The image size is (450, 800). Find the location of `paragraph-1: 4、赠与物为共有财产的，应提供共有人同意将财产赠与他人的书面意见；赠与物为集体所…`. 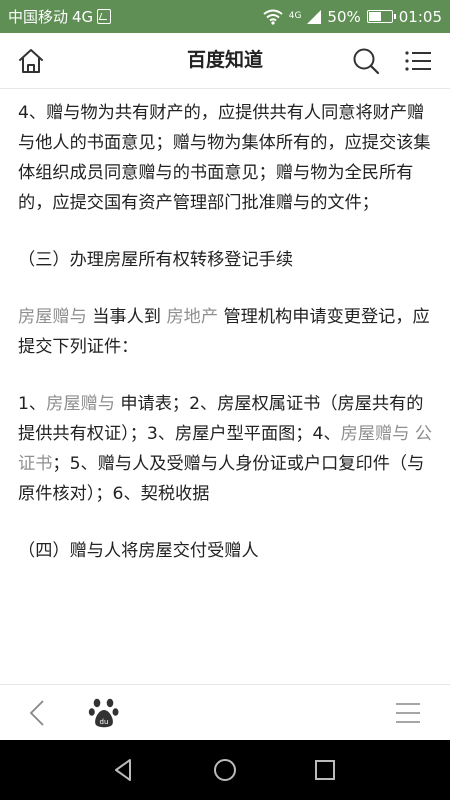

paragraph-1: 4、赠与物为共有财产的，应提供共有人同意将财产赠与他人的书面意见；赠与物为集体所… is located at coordinates (224, 158).